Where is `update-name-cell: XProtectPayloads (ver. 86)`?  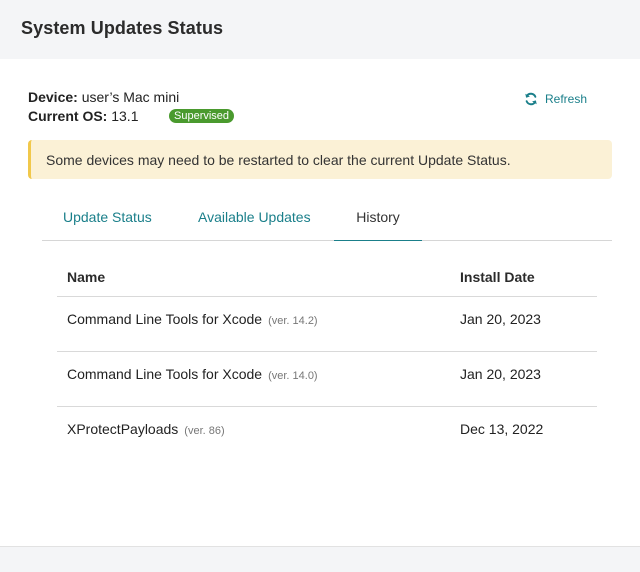 update-name-cell: XProtectPayloads (ver. 86) is located at coordinates (146, 429).